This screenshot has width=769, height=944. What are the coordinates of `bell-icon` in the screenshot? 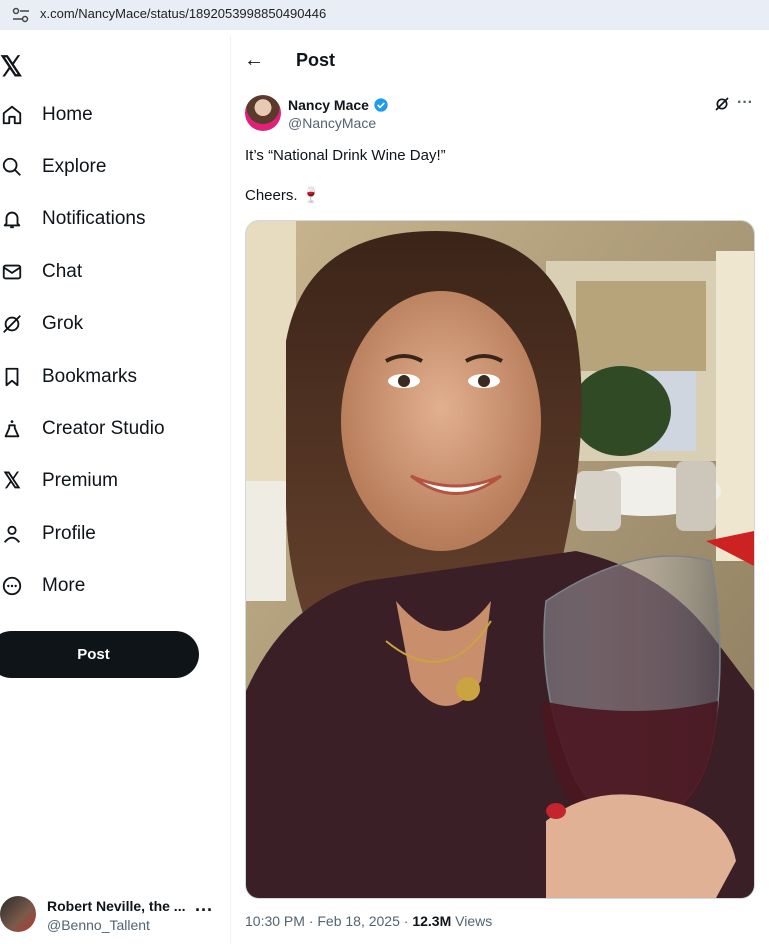 It's located at (12, 219).